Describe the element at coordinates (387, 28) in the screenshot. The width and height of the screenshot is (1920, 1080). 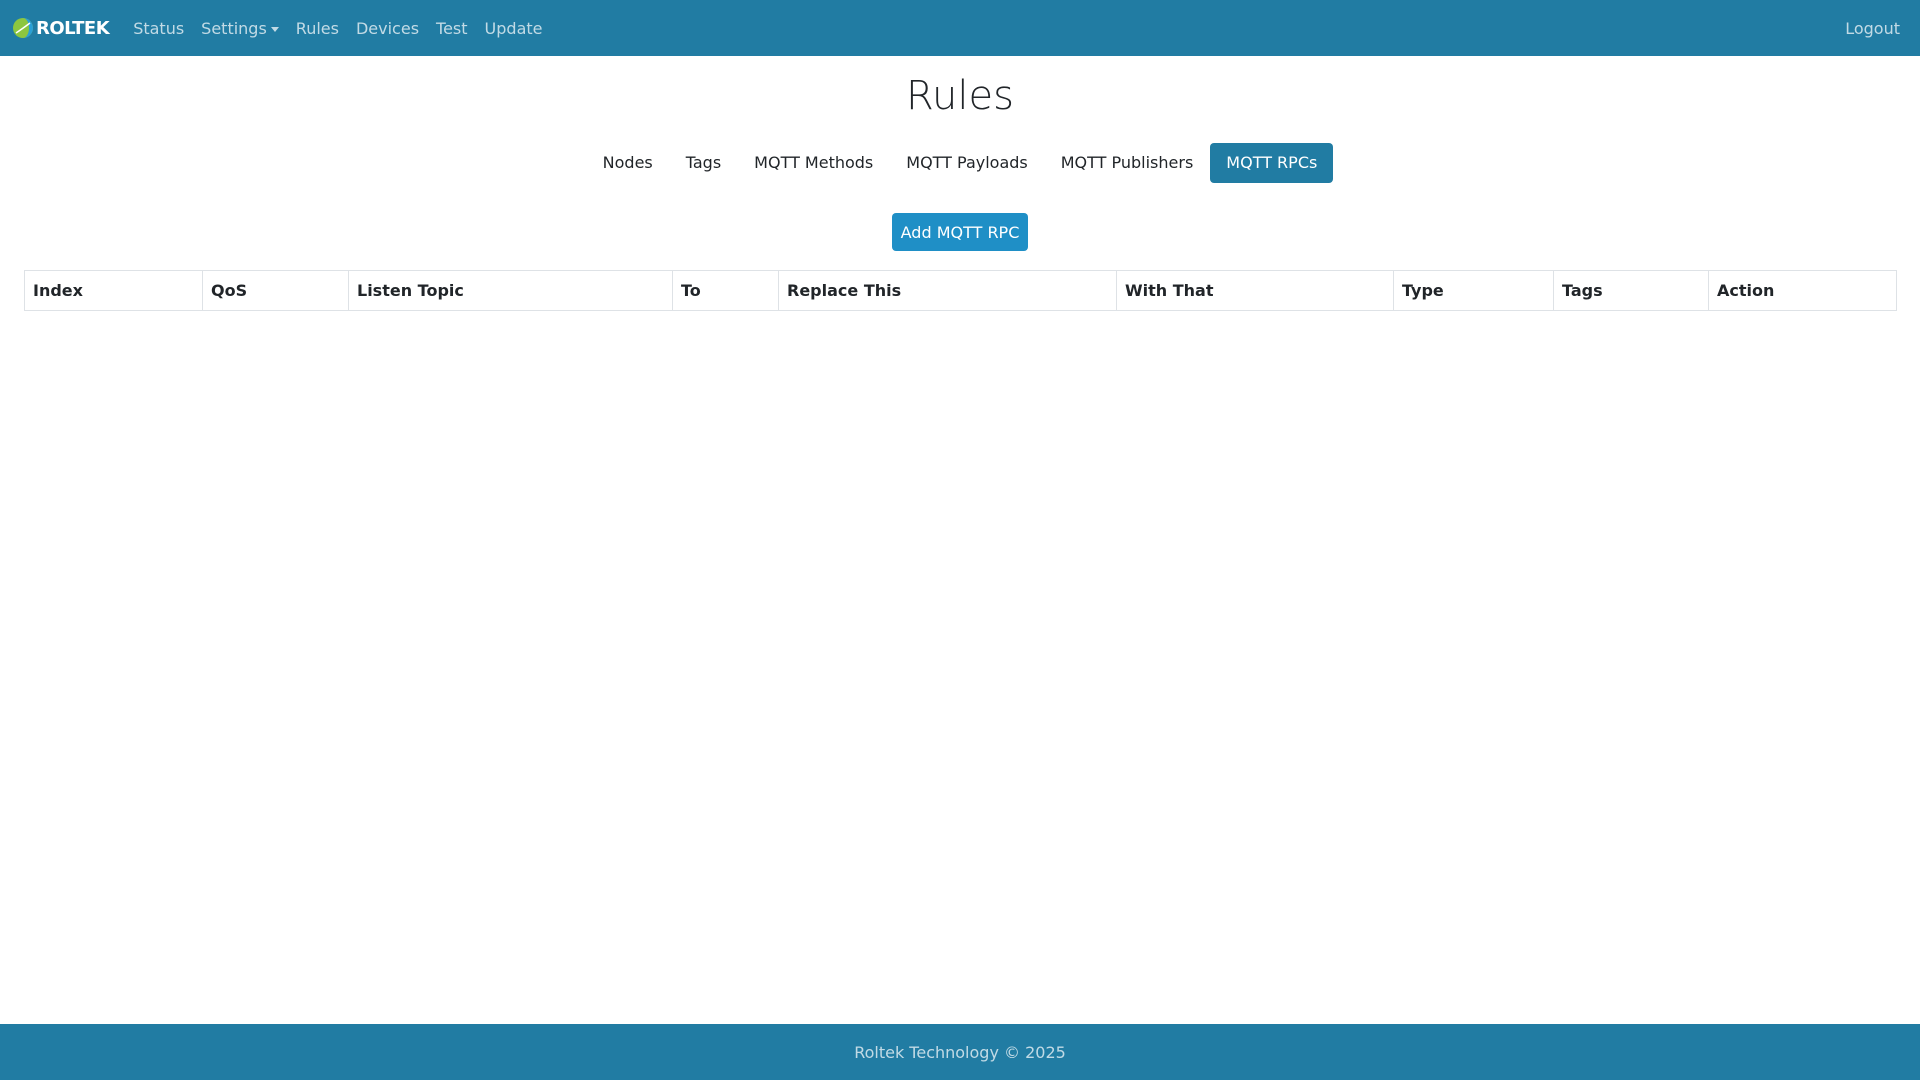
I see `nav-devices: Devices` at that location.